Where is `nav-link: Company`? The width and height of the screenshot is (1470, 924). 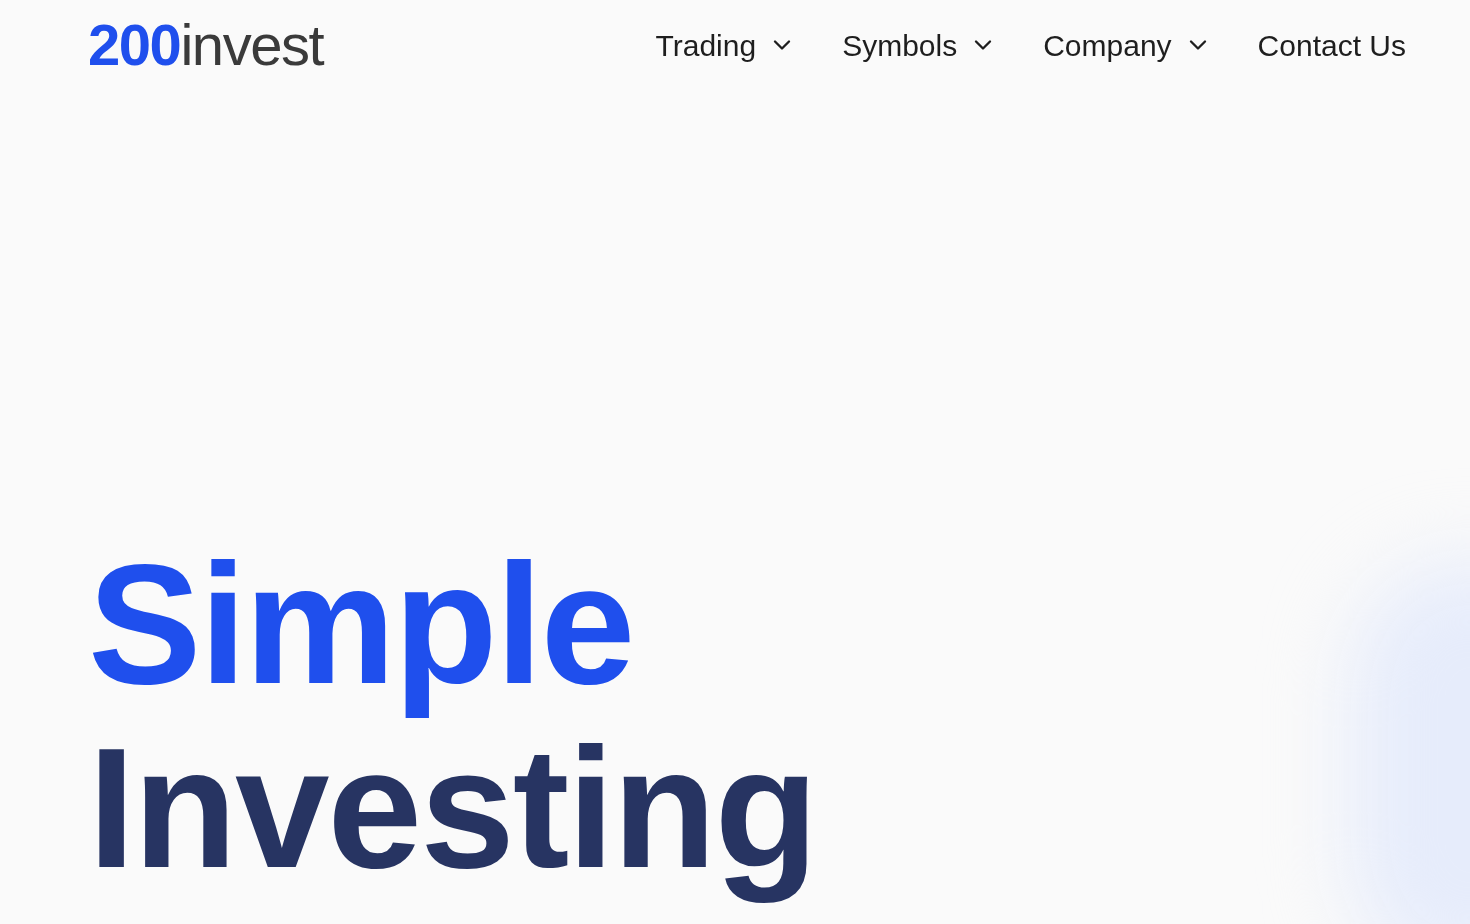
nav-link: Company is located at coordinates (1127, 45).